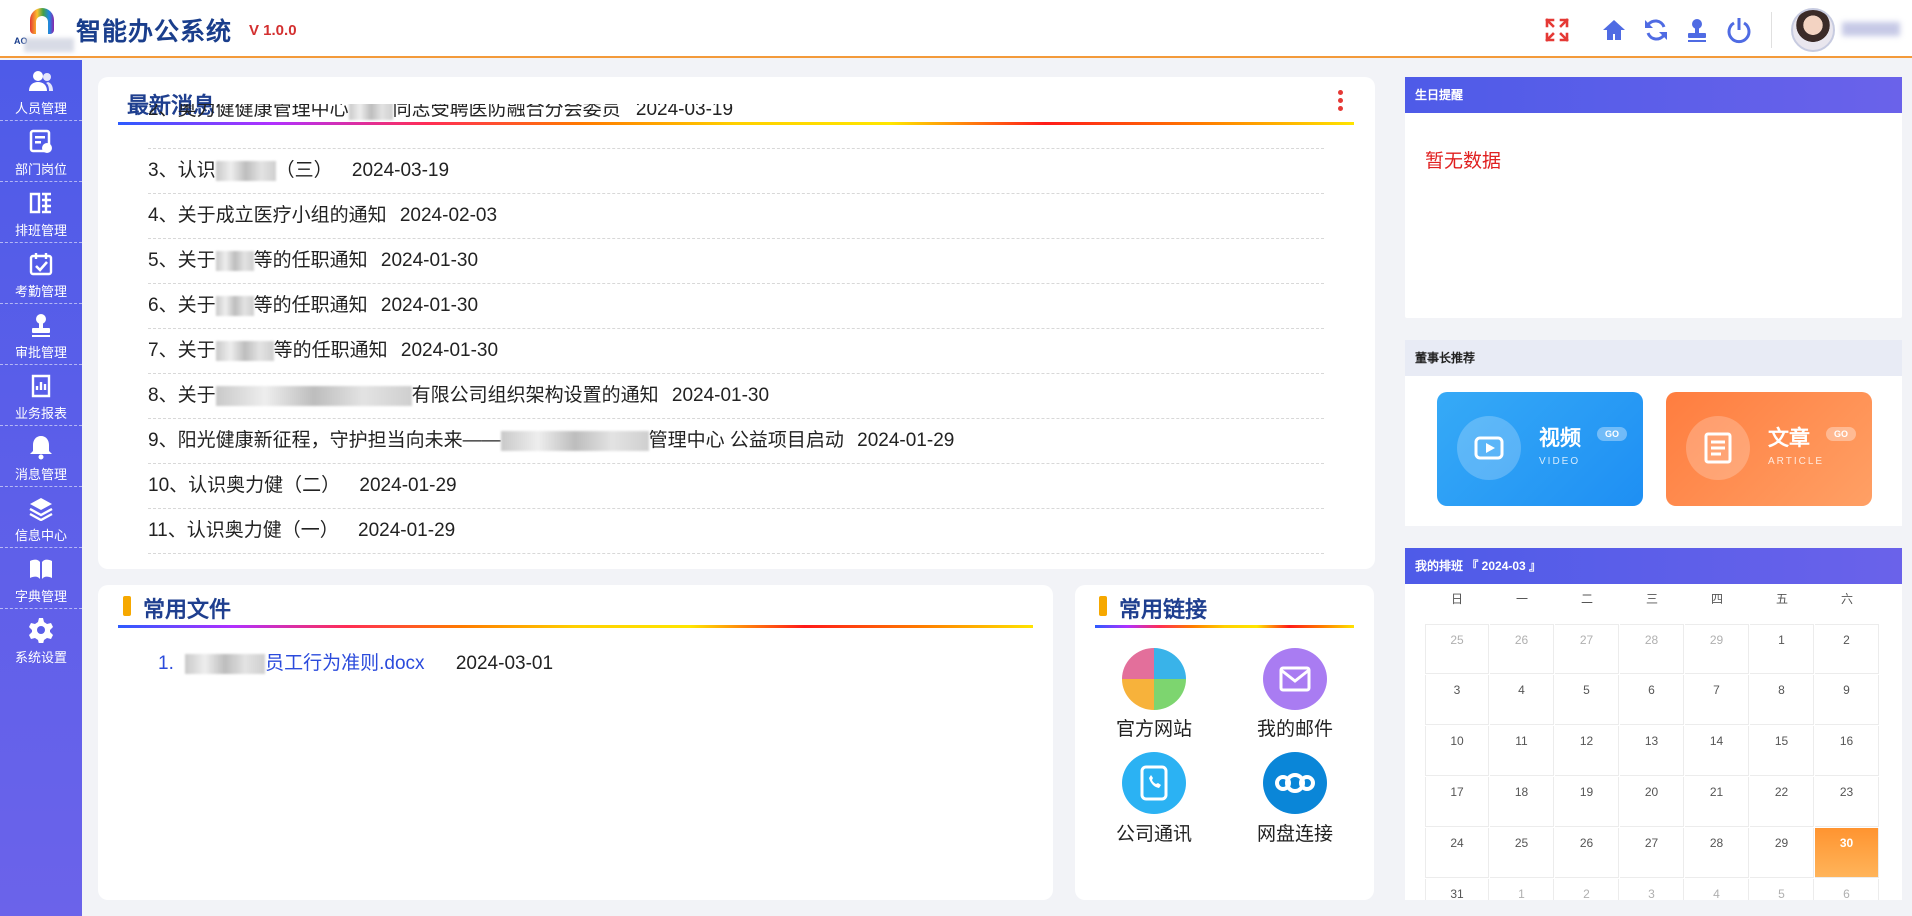 This screenshot has height=916, width=1912. Describe the element at coordinates (1612, 434) in the screenshot. I see `video-go-badge: GO` at that location.